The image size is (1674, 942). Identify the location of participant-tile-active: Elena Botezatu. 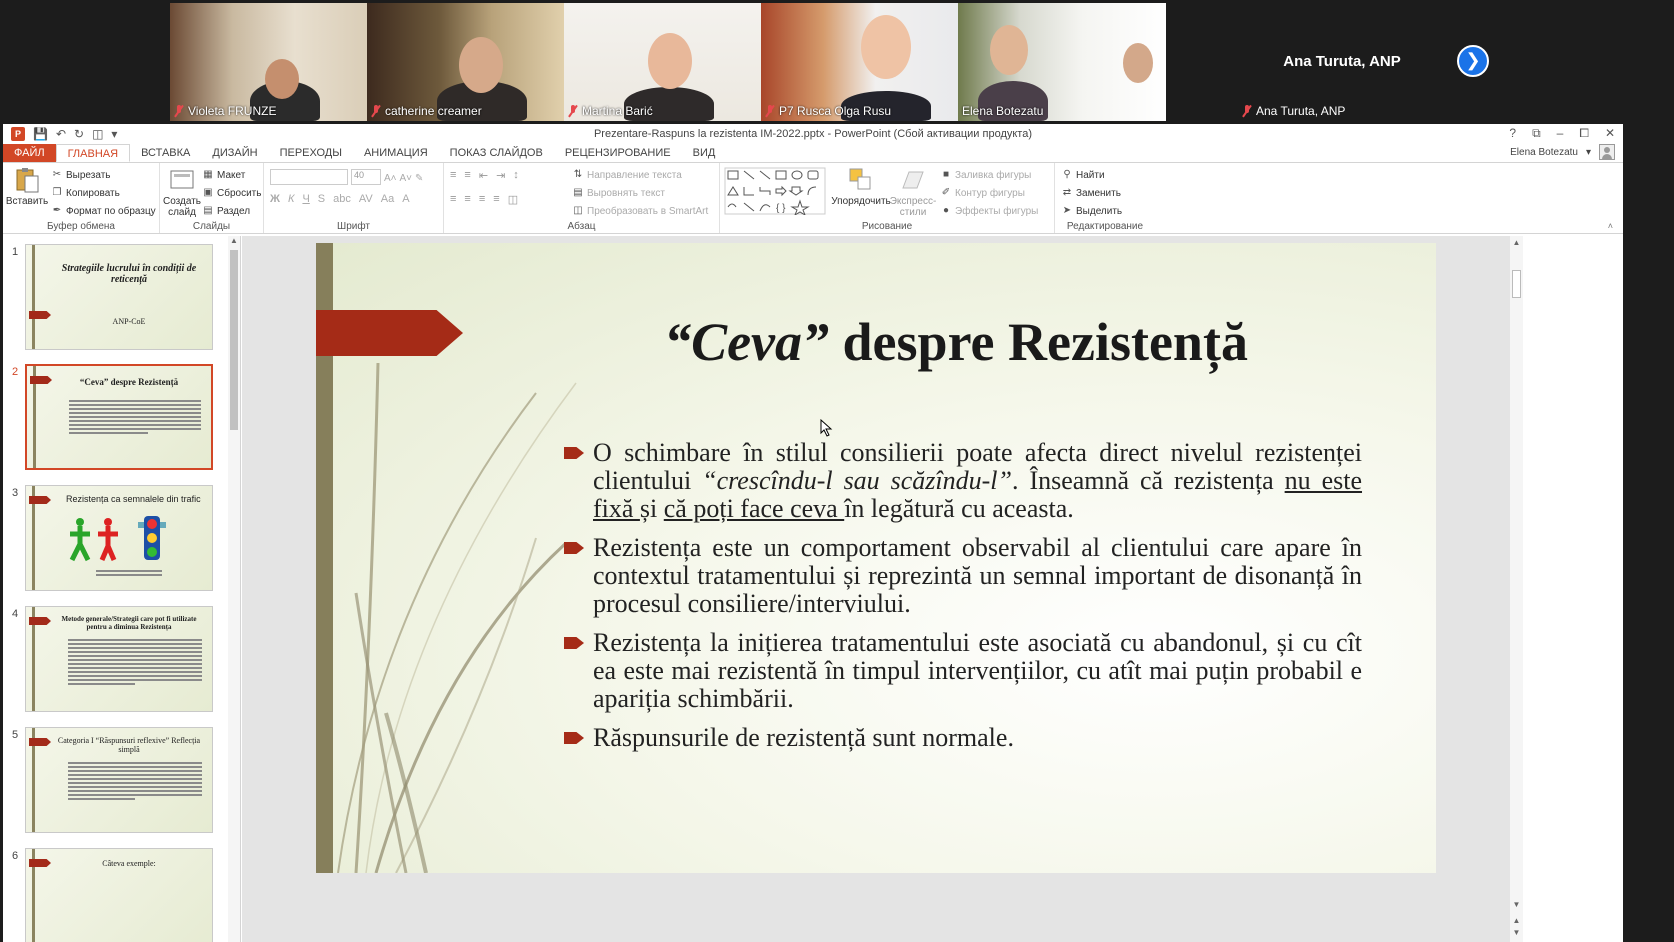
(1062, 62).